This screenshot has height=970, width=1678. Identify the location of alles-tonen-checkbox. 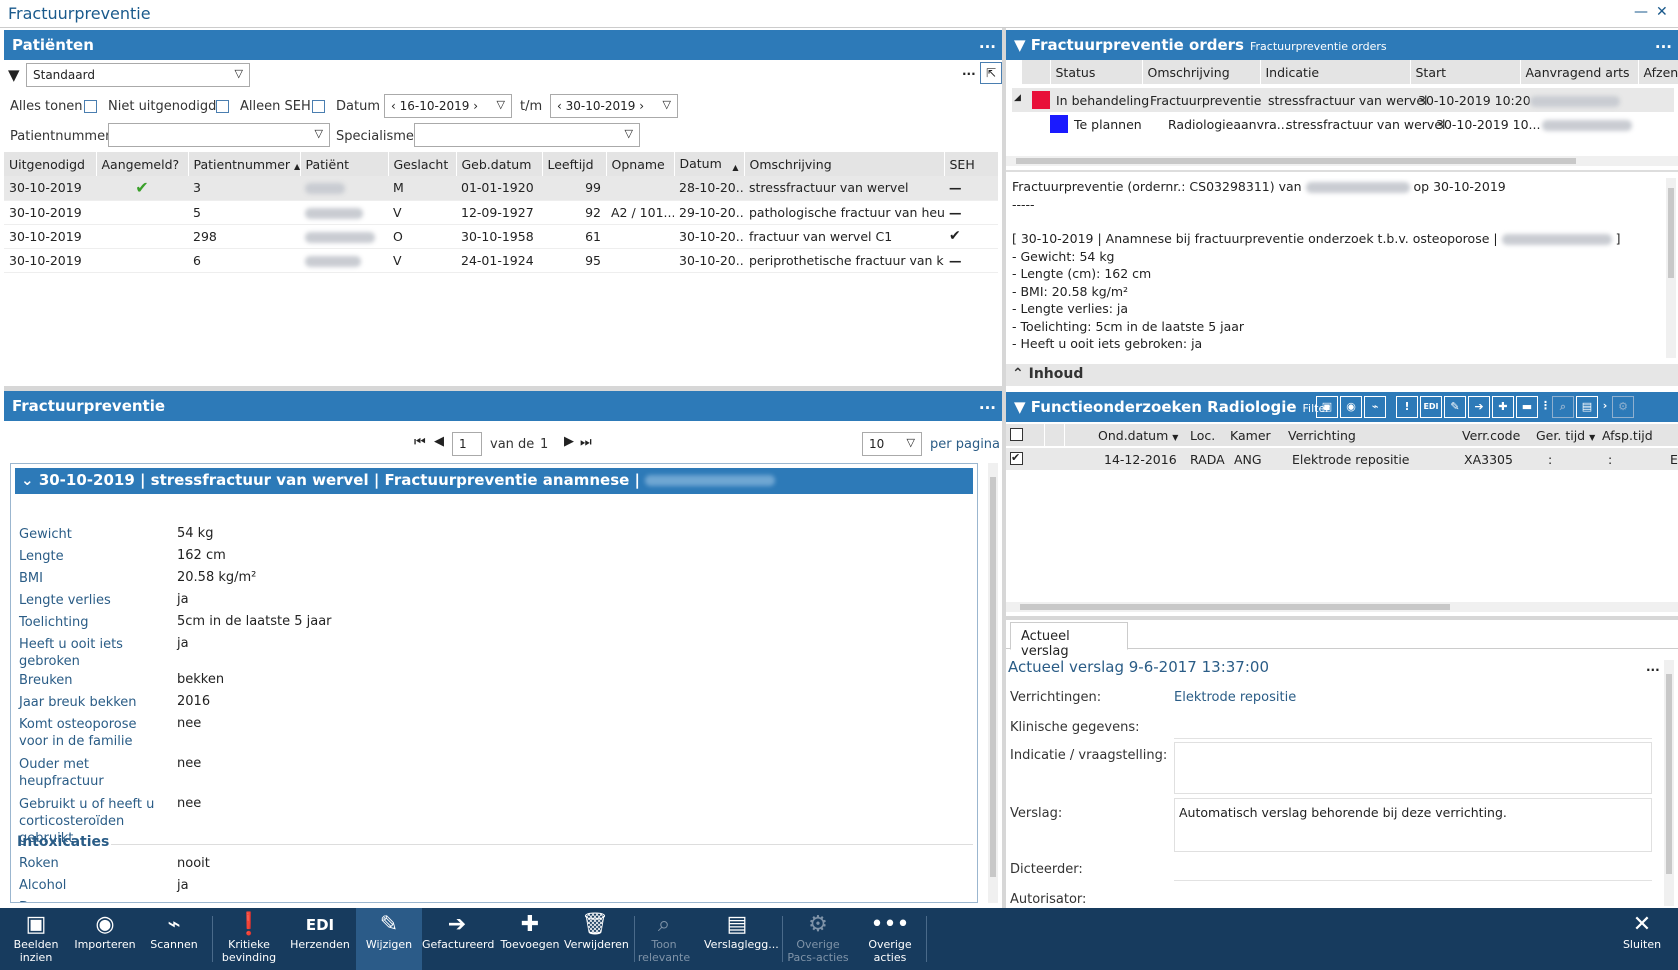
(90, 106).